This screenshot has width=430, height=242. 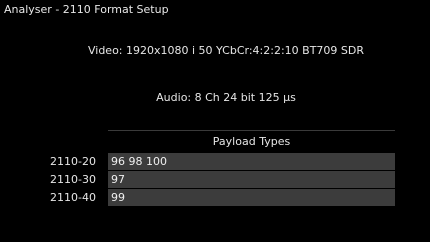 I want to click on payload-row-label: 2110-20, so click(x=73, y=161).